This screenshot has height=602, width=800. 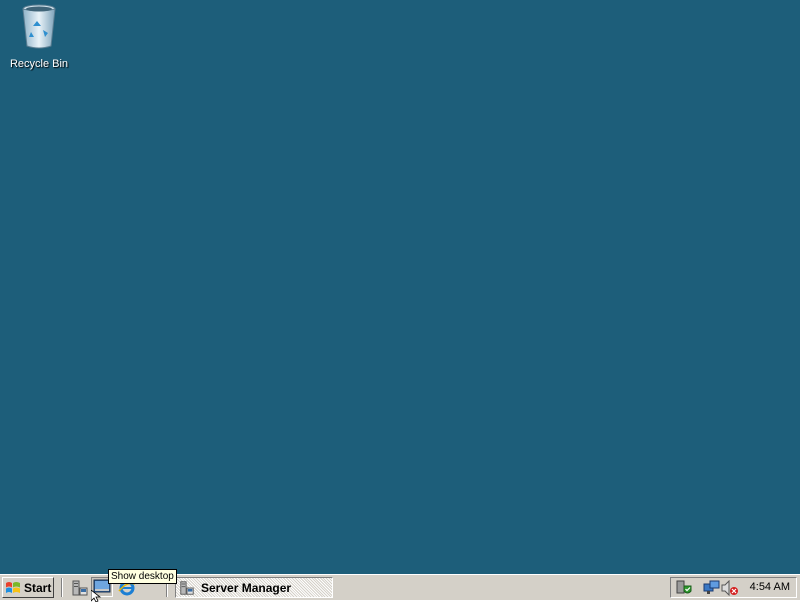 What do you see at coordinates (96, 596) in the screenshot?
I see `mouse-cursor-icon` at bounding box center [96, 596].